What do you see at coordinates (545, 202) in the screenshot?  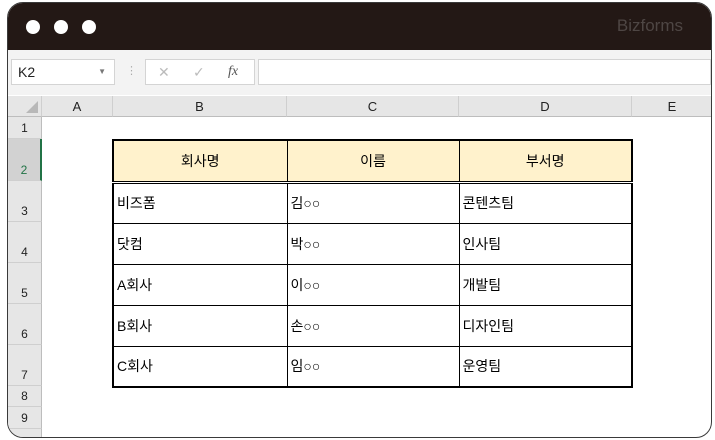 I see `cell: 콘텐츠팀` at bounding box center [545, 202].